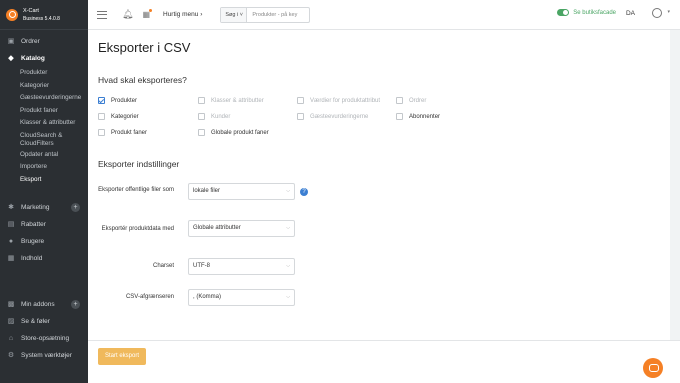 The image size is (680, 383). What do you see at coordinates (217, 228) in the screenshot?
I see `select-value: Globale attributter` at bounding box center [217, 228].